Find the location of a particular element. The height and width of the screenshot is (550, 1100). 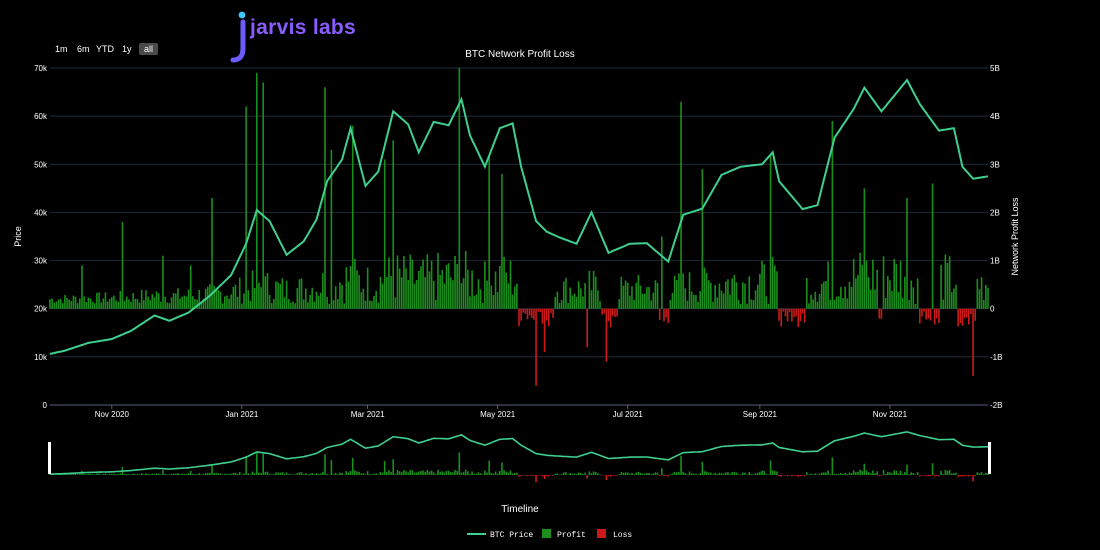

navigator-handle-left is located at coordinates (49, 458).